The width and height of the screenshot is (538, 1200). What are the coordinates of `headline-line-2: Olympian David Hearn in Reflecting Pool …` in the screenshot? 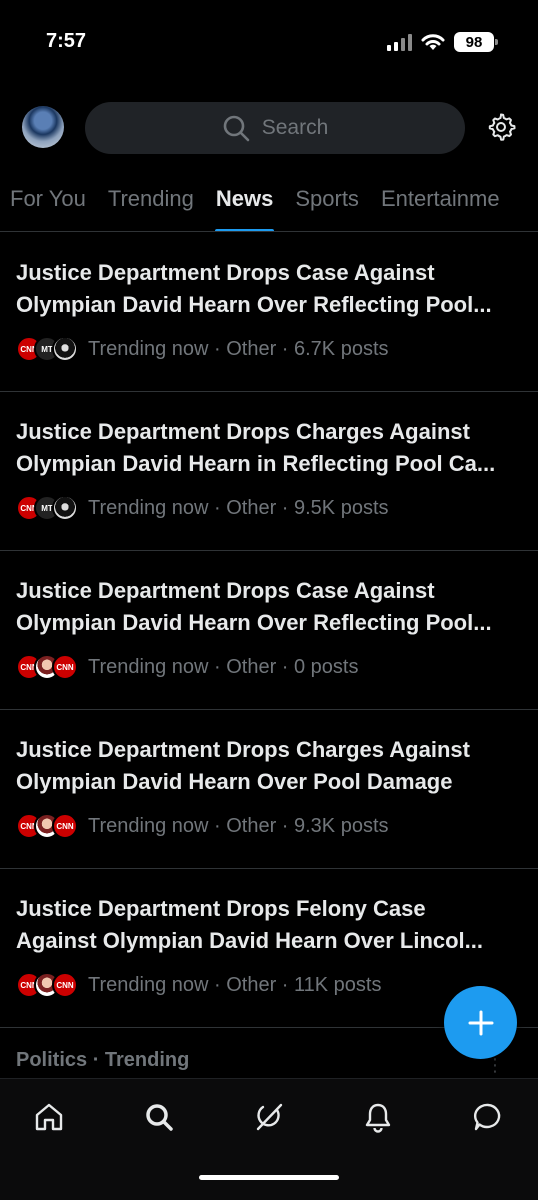 It's located at (256, 463).